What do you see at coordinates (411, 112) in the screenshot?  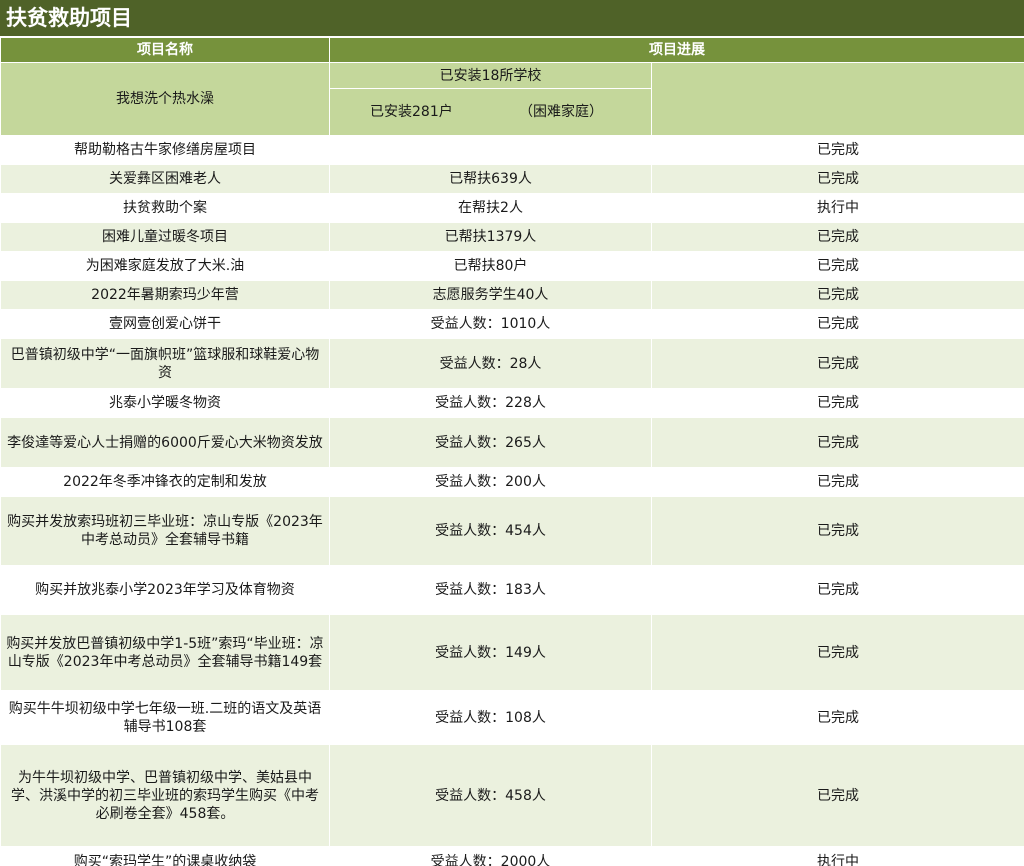 I see `first-project-line2-left: 已安装281户` at bounding box center [411, 112].